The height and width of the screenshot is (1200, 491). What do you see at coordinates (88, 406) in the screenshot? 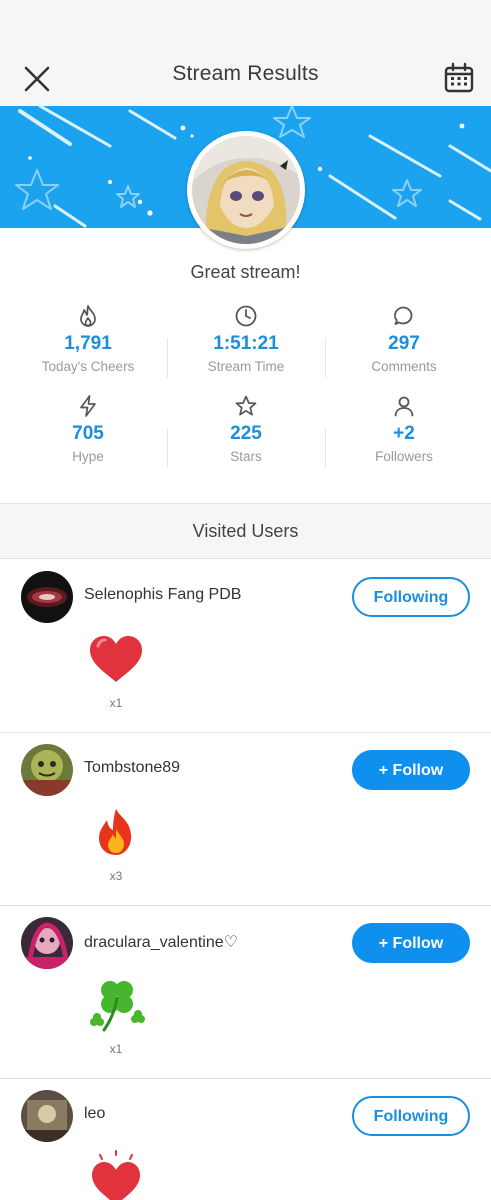
I see `lightning-icon` at bounding box center [88, 406].